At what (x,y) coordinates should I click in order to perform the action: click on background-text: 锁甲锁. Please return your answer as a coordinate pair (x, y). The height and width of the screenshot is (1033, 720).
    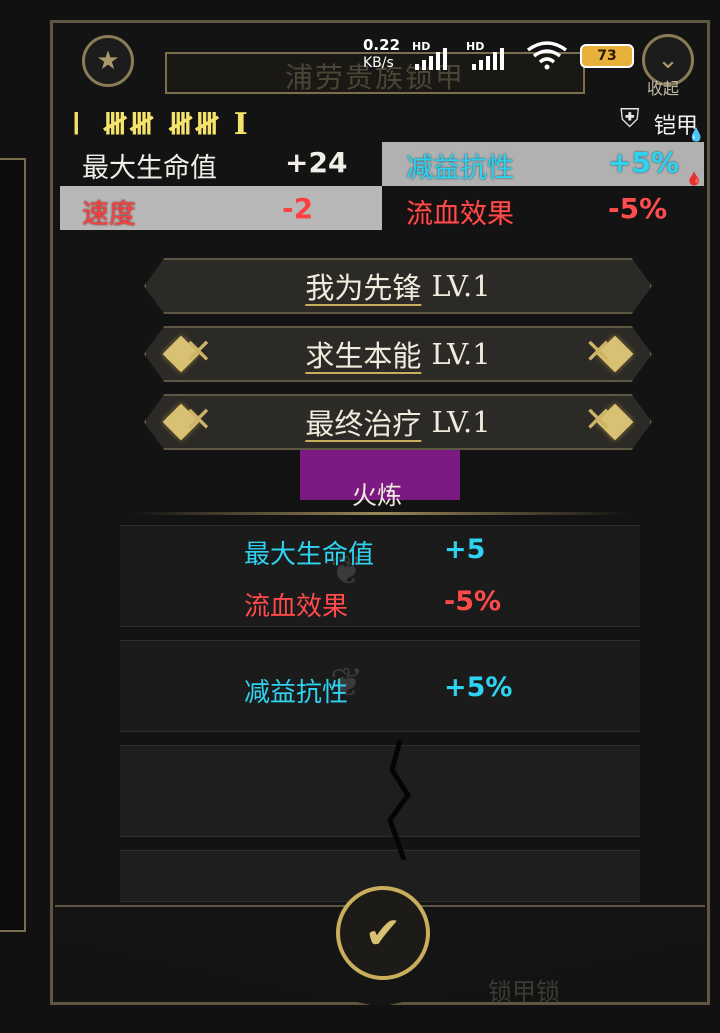
    Looking at the image, I should click on (524, 992).